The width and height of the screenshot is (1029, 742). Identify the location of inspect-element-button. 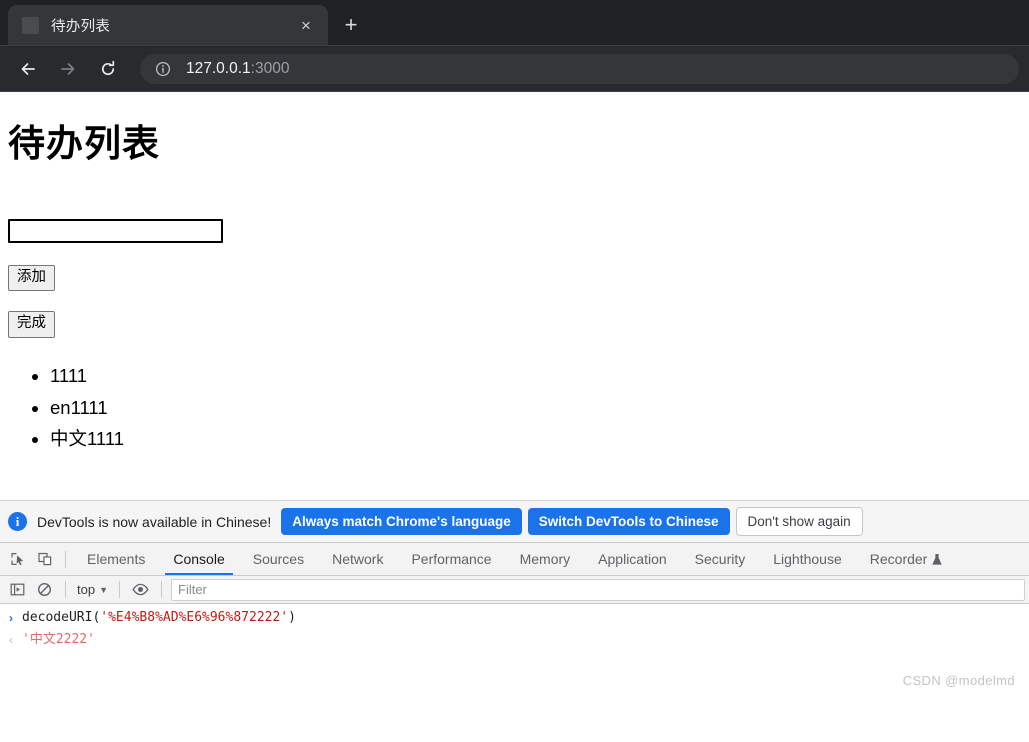
(17, 559).